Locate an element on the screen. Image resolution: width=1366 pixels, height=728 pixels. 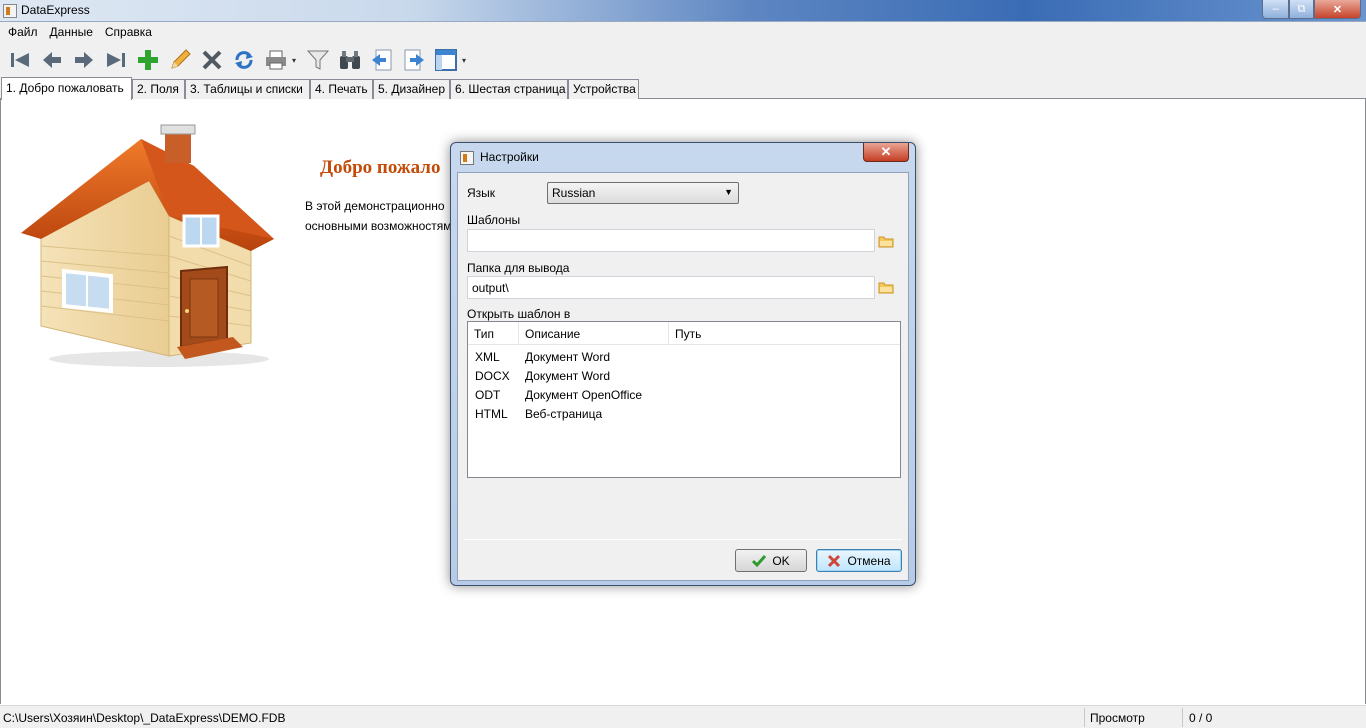
window-title: DataExpress is located at coordinates (55, 10).